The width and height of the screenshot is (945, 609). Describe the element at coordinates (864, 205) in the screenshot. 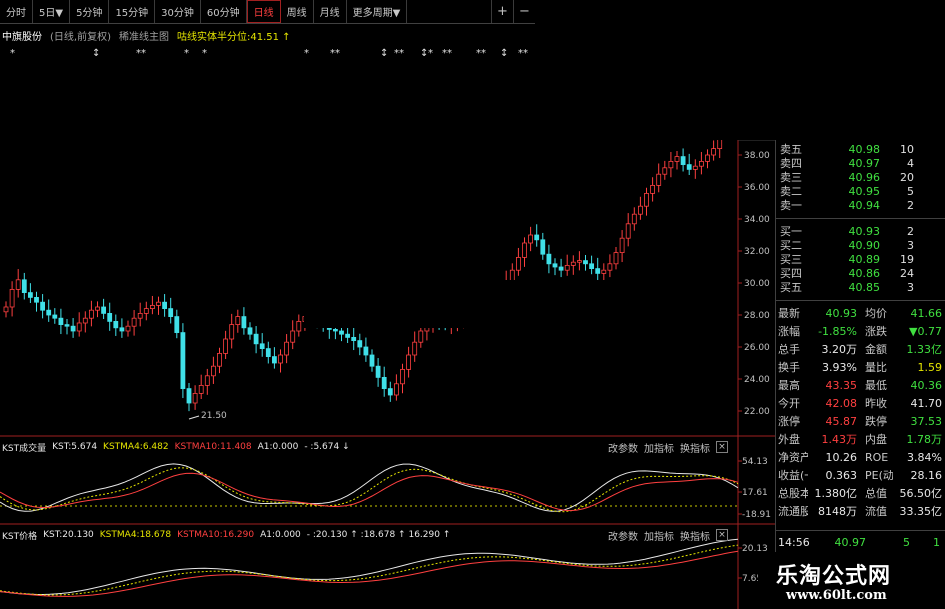

I see `sell-level-price: 40.94` at that location.